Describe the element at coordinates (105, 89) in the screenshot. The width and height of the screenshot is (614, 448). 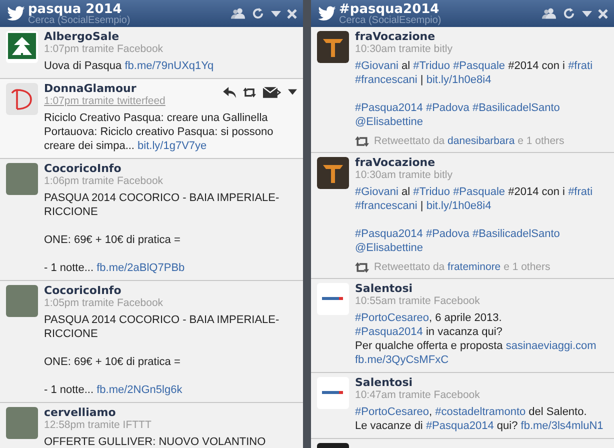
I see `user-name: DonnaGlamour` at that location.